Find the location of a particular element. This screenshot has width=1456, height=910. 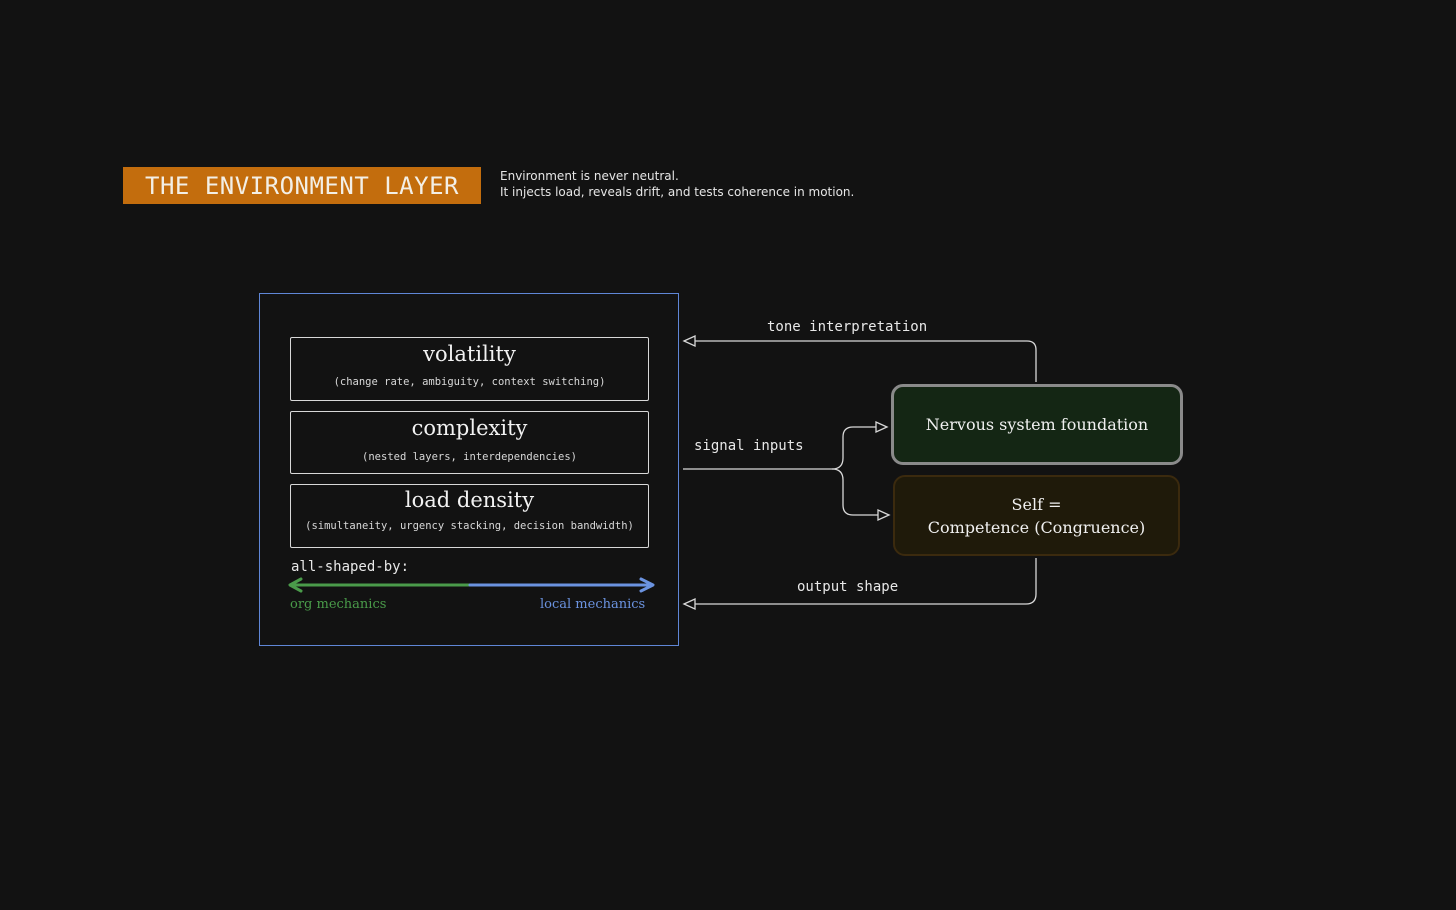

connector-lines is located at coordinates (859, 472).